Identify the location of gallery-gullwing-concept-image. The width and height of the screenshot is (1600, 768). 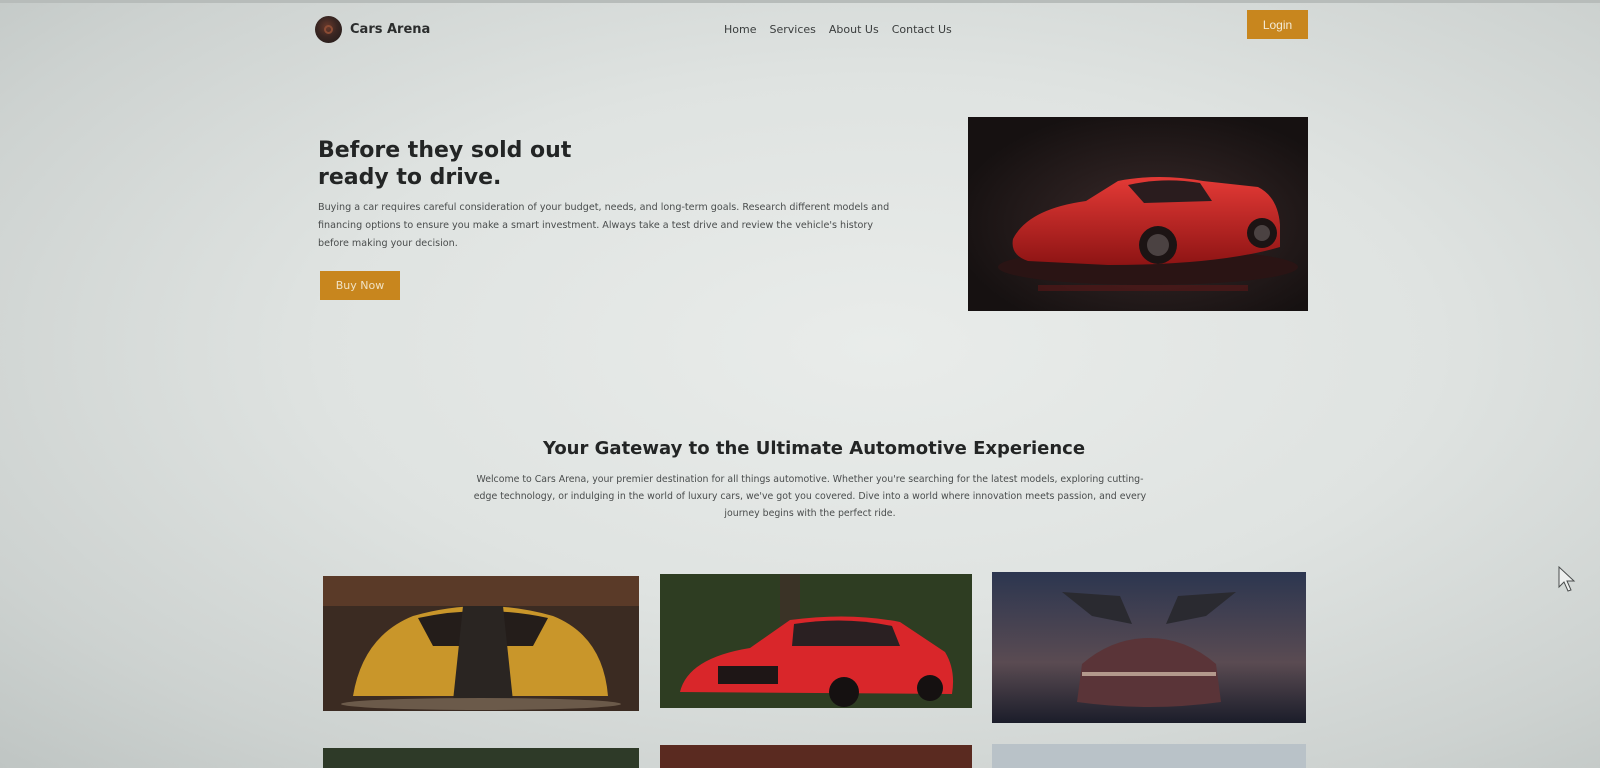
(1149, 647).